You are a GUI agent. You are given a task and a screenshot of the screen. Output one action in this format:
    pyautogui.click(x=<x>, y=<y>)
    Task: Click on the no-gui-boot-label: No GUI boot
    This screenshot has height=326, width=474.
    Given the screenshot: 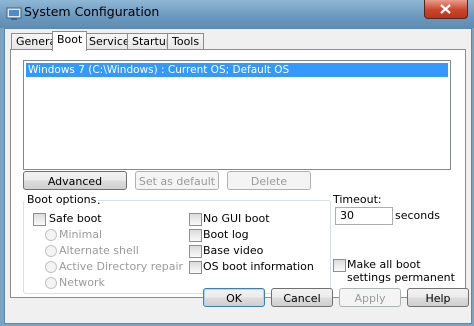 What is the action you would take?
    pyautogui.click(x=236, y=218)
    